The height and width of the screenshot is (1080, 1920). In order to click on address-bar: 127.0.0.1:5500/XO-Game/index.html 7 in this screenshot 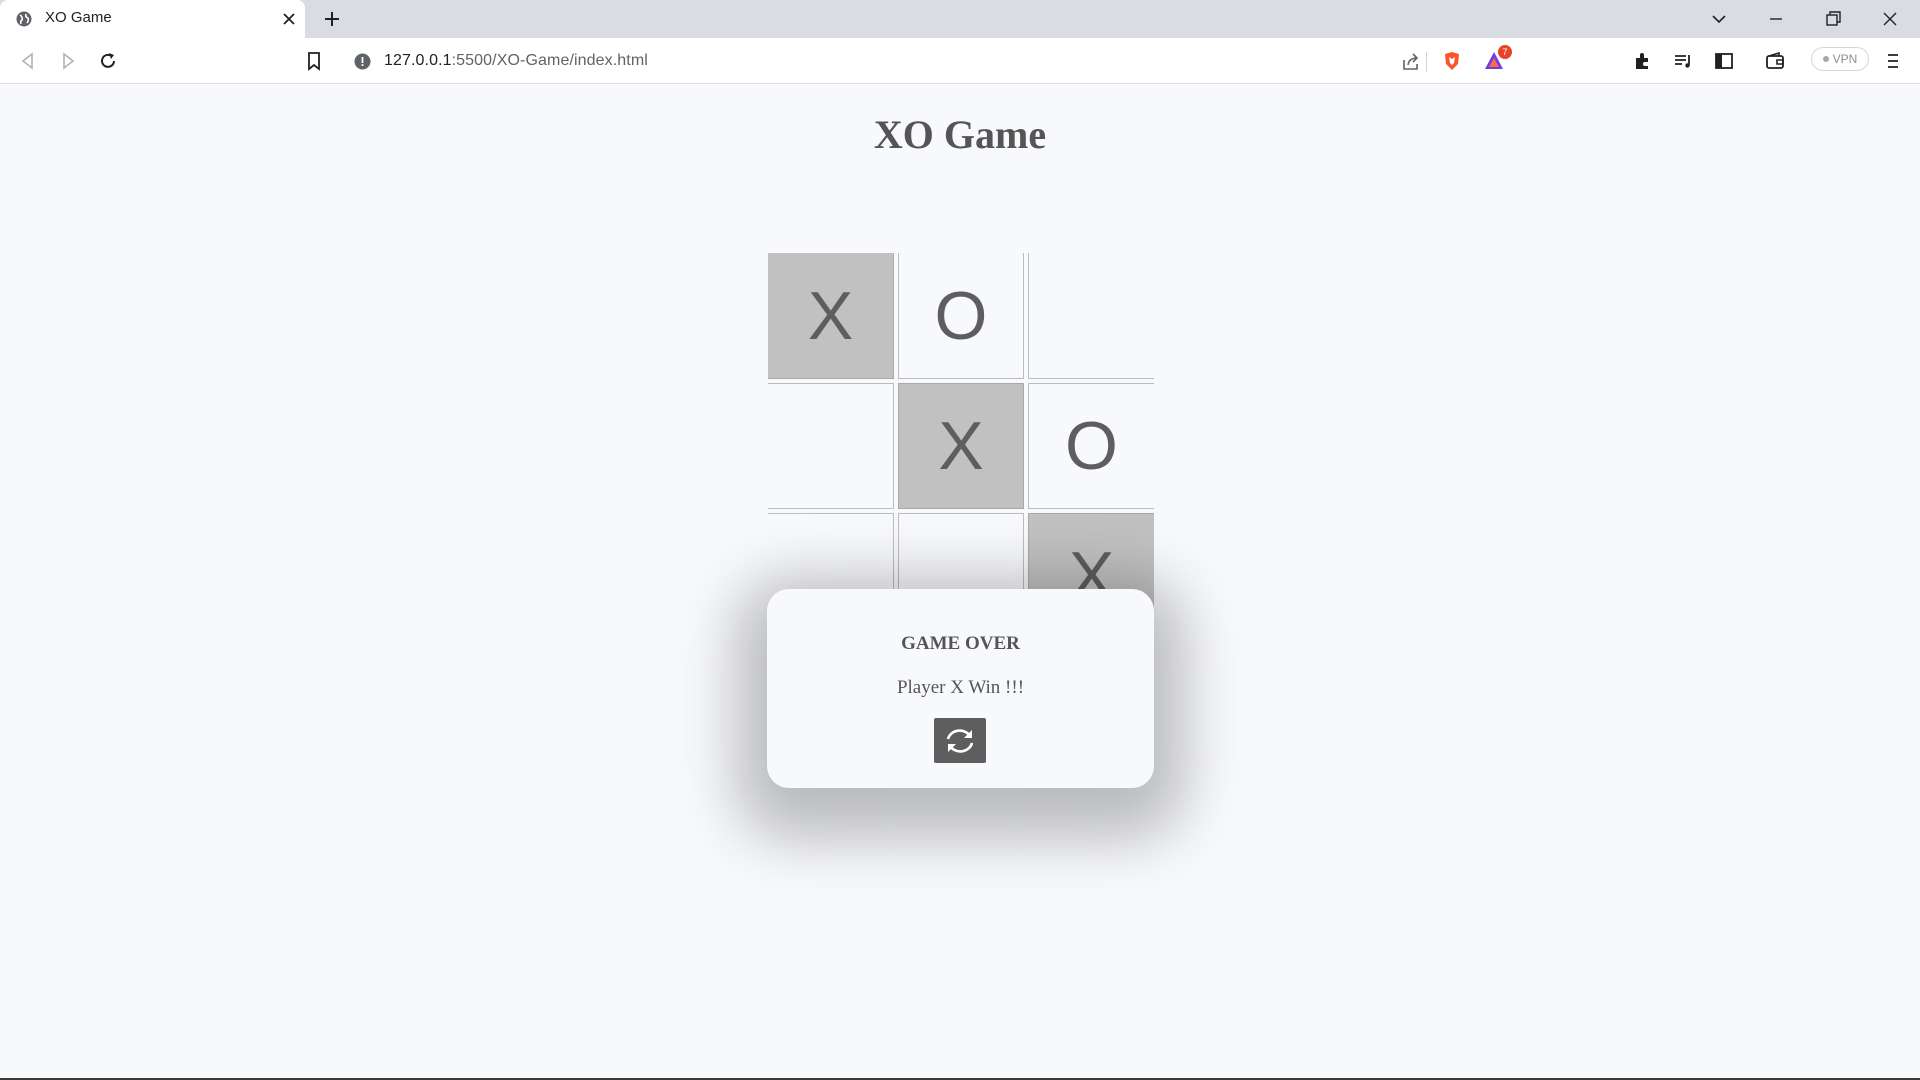, I will do `click(927, 61)`.